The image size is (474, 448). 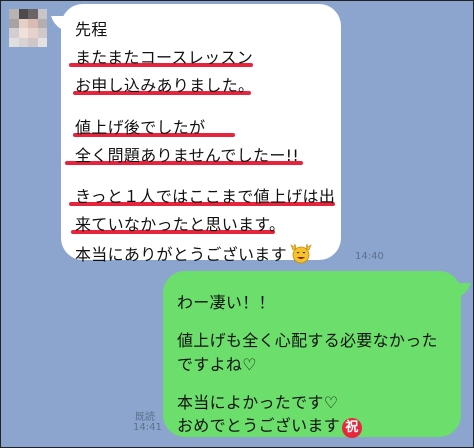 I want to click on message-line: お申し込みありました。, so click(x=165, y=85).